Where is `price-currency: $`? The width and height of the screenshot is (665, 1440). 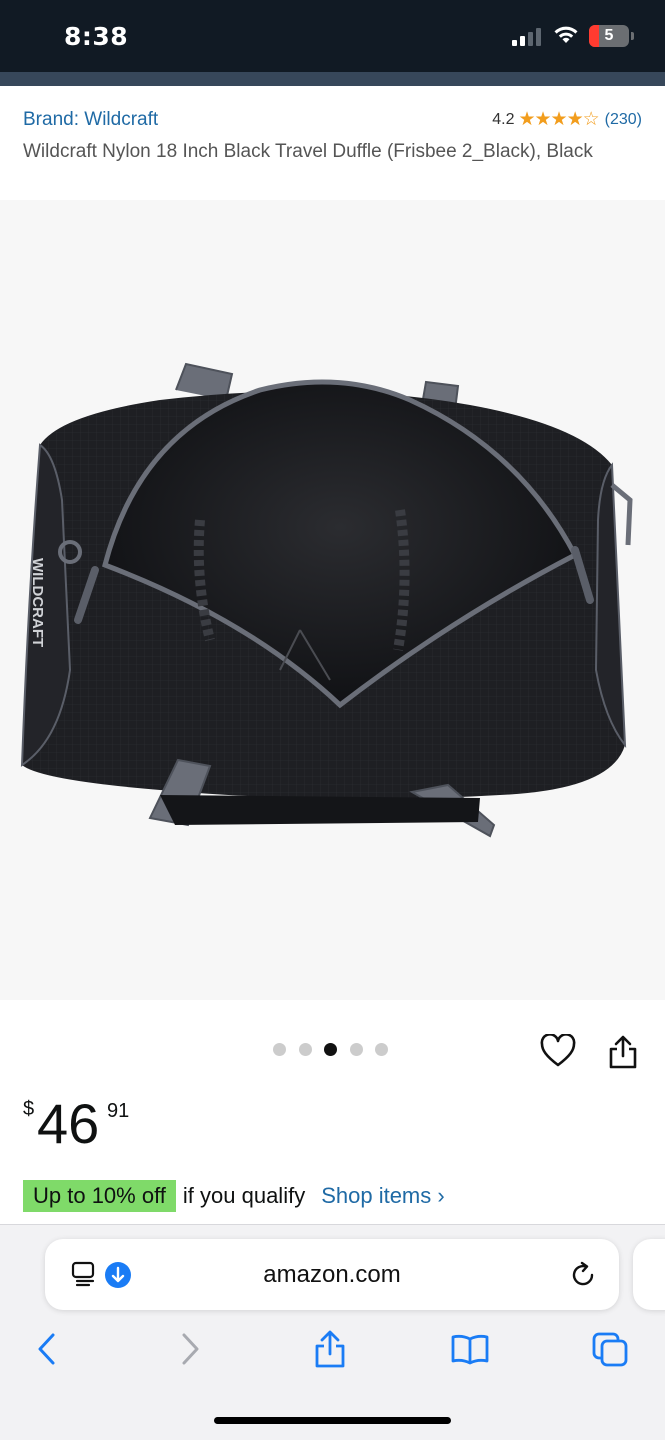 price-currency: $ is located at coordinates (29, 1109).